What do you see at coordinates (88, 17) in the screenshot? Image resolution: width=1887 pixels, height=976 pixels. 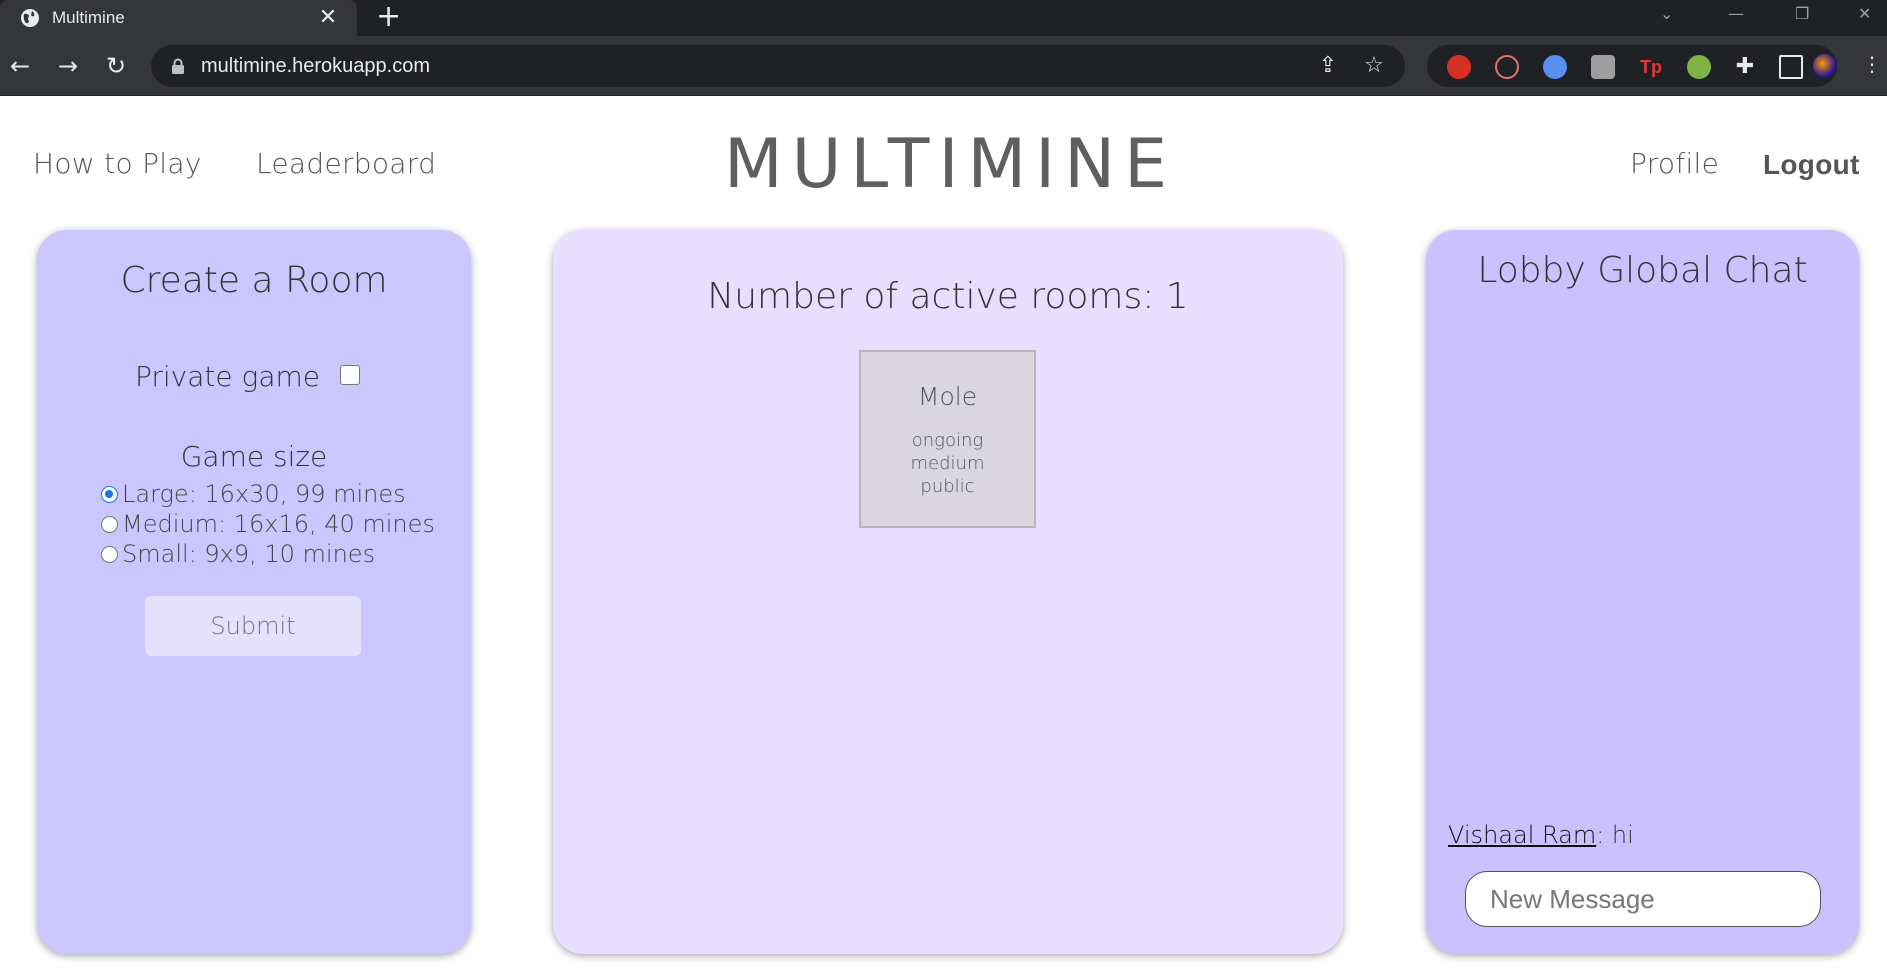 I see `tab-title: Multimine` at bounding box center [88, 17].